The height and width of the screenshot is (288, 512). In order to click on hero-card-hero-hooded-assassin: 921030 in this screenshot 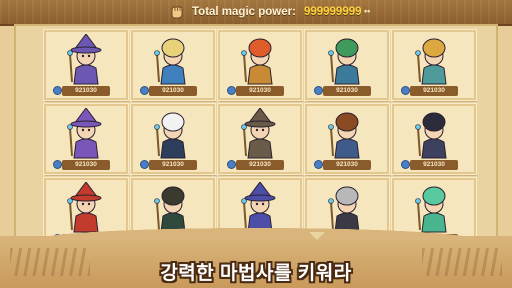, I will do `click(434, 139)`.